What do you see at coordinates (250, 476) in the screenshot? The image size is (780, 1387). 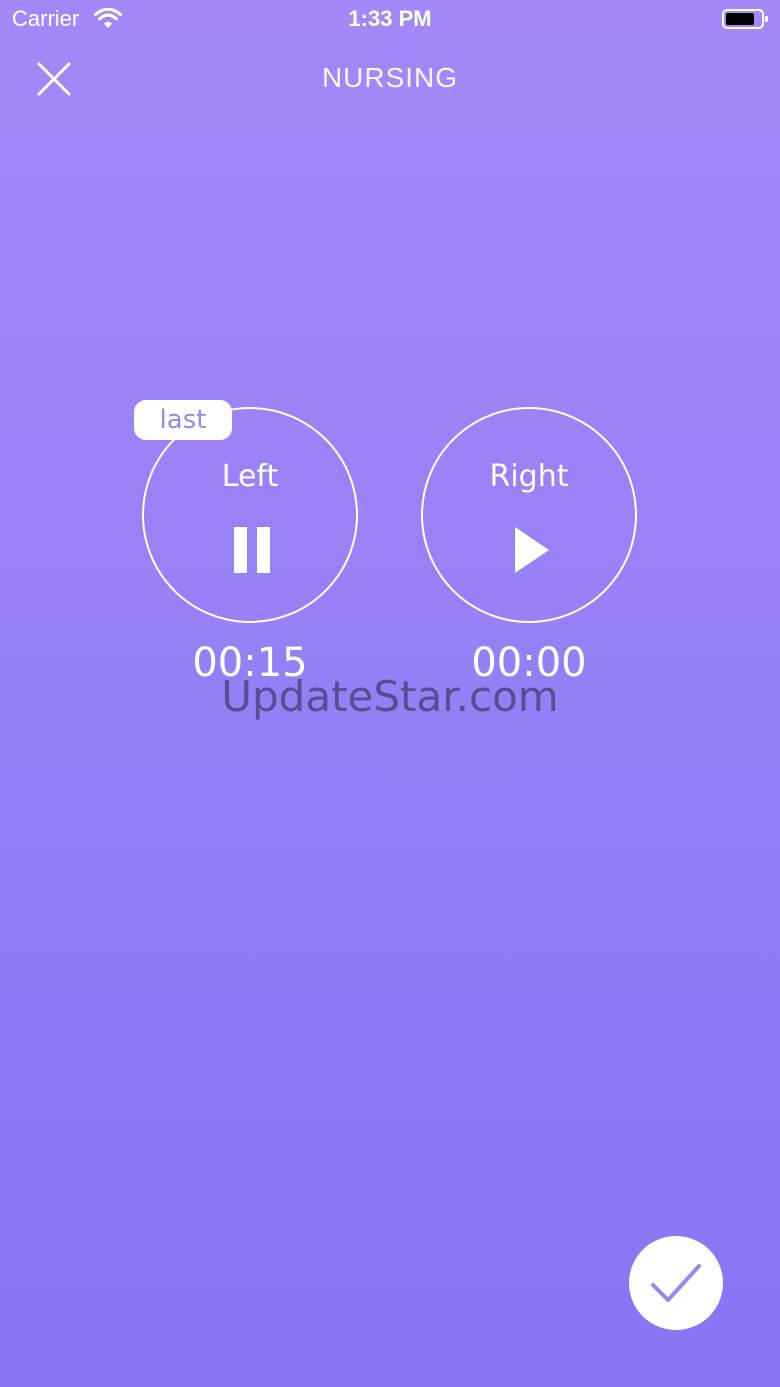 I see `left-side-label: Left` at bounding box center [250, 476].